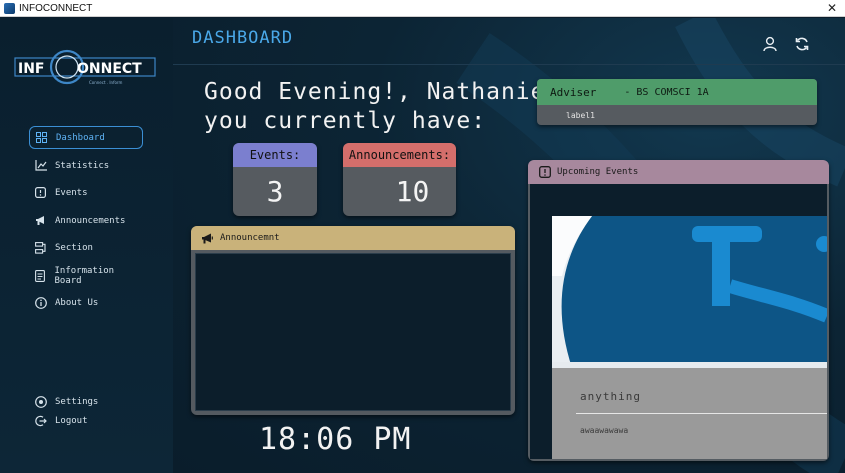 The image size is (845, 473). I want to click on logo-tagline: Connect . Inform, so click(105, 82).